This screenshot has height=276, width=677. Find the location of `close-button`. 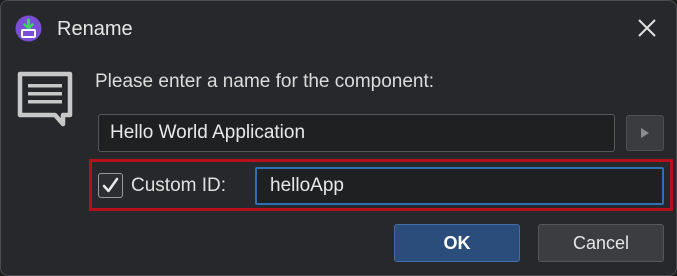

close-button is located at coordinates (647, 28).